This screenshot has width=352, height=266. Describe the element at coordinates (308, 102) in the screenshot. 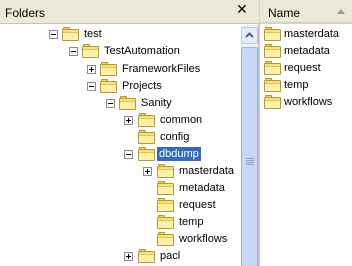

I see `list-item-label: workflows` at that location.